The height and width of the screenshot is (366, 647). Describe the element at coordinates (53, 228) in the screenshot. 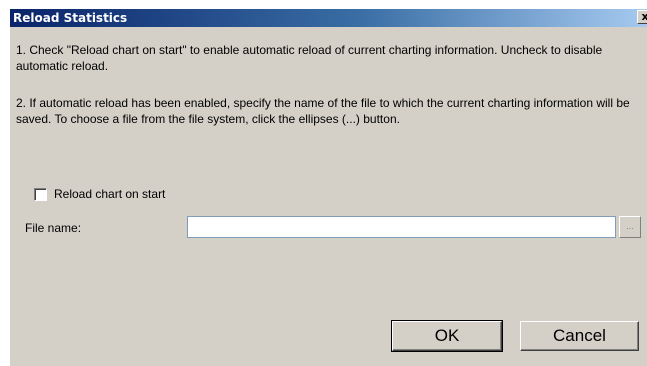

I see `file-name-label: File name:` at that location.